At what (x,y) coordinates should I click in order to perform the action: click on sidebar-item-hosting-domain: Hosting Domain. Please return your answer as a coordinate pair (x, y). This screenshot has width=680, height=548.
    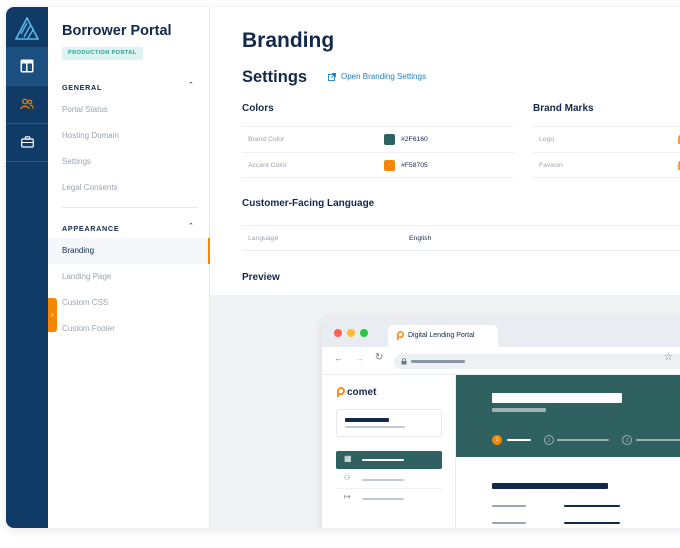
    Looking at the image, I should click on (129, 136).